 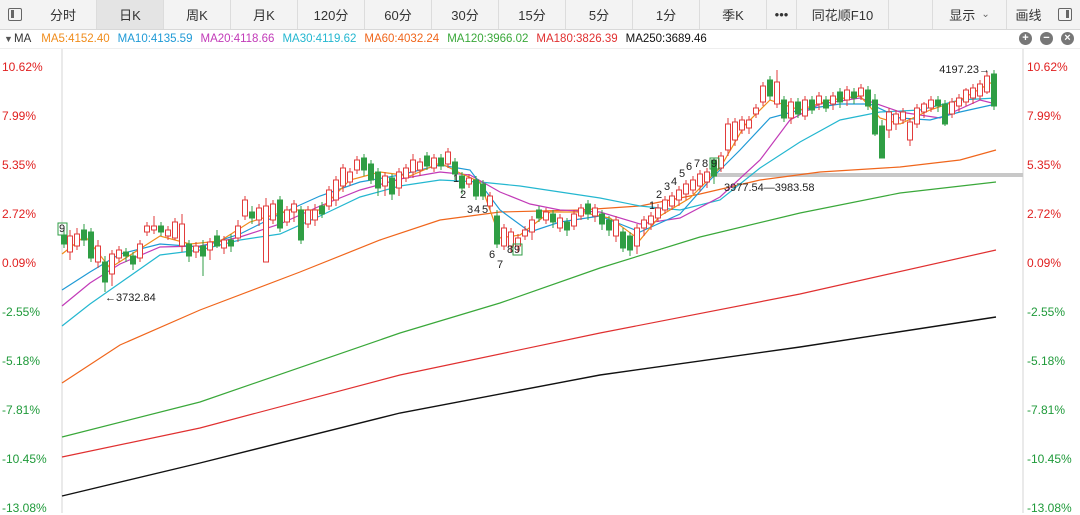 I want to click on draw-line-button: 画线, so click(x=1028, y=14).